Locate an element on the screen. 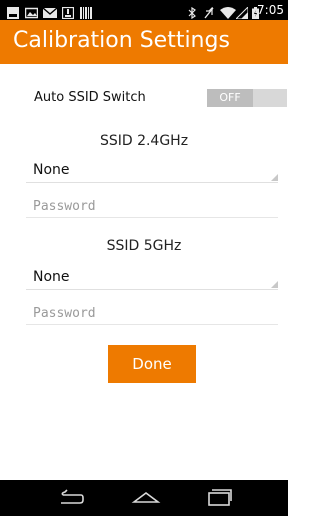 This screenshot has height=516, width=320. ssid-24-password-row is located at coordinates (152, 206).